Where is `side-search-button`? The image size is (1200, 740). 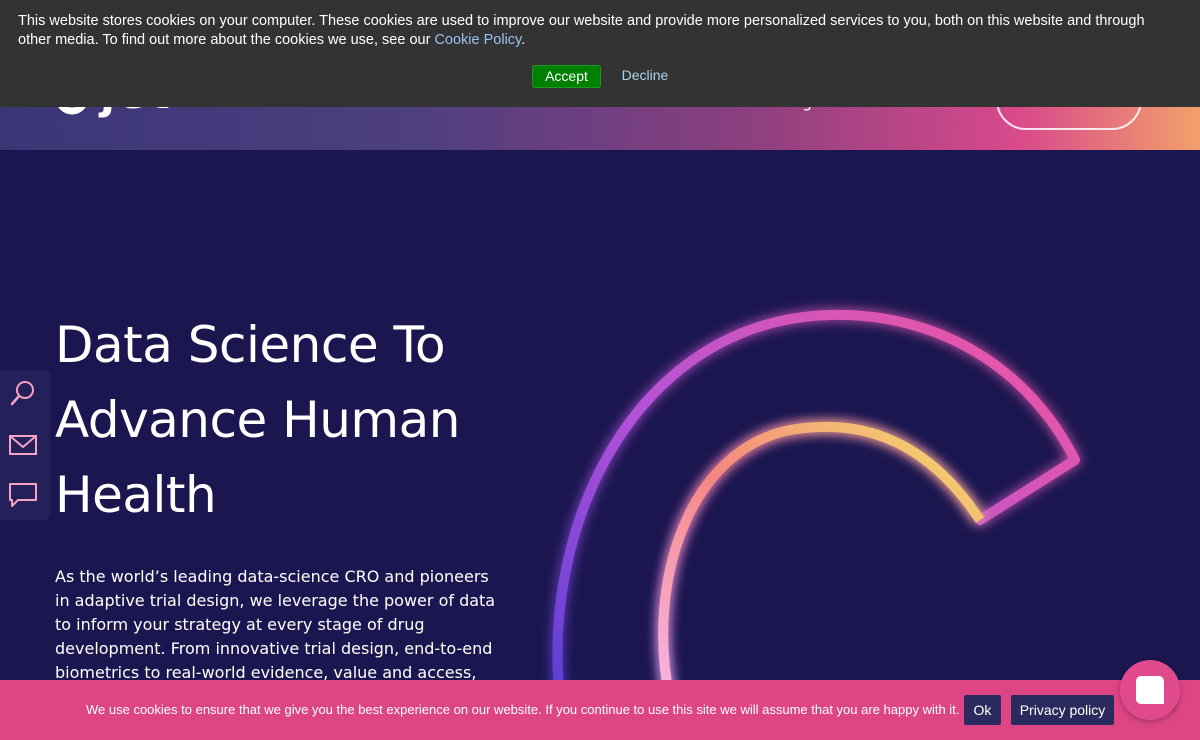 side-search-button is located at coordinates (23, 393).